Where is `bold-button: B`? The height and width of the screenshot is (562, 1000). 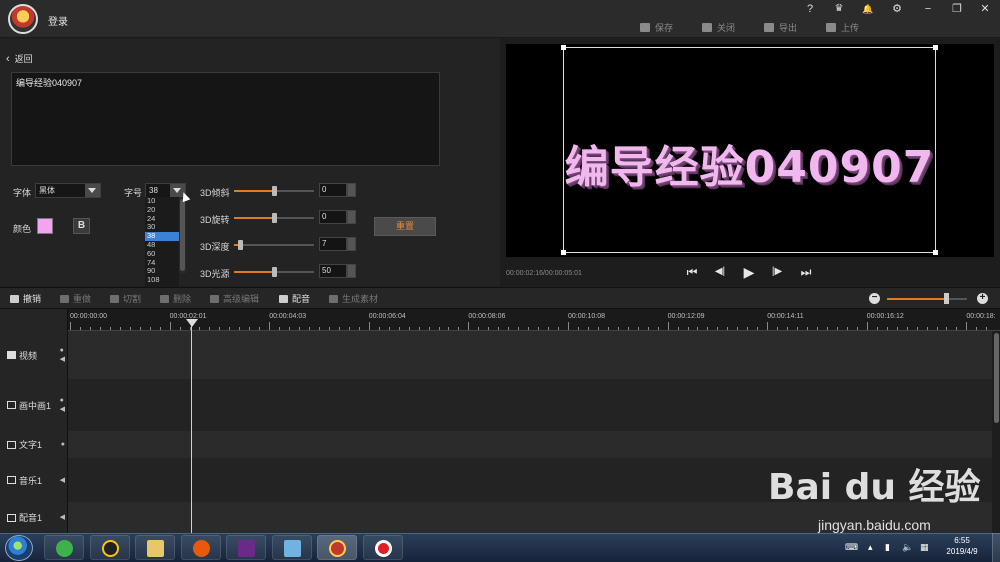
bold-button: B is located at coordinates (81, 226).